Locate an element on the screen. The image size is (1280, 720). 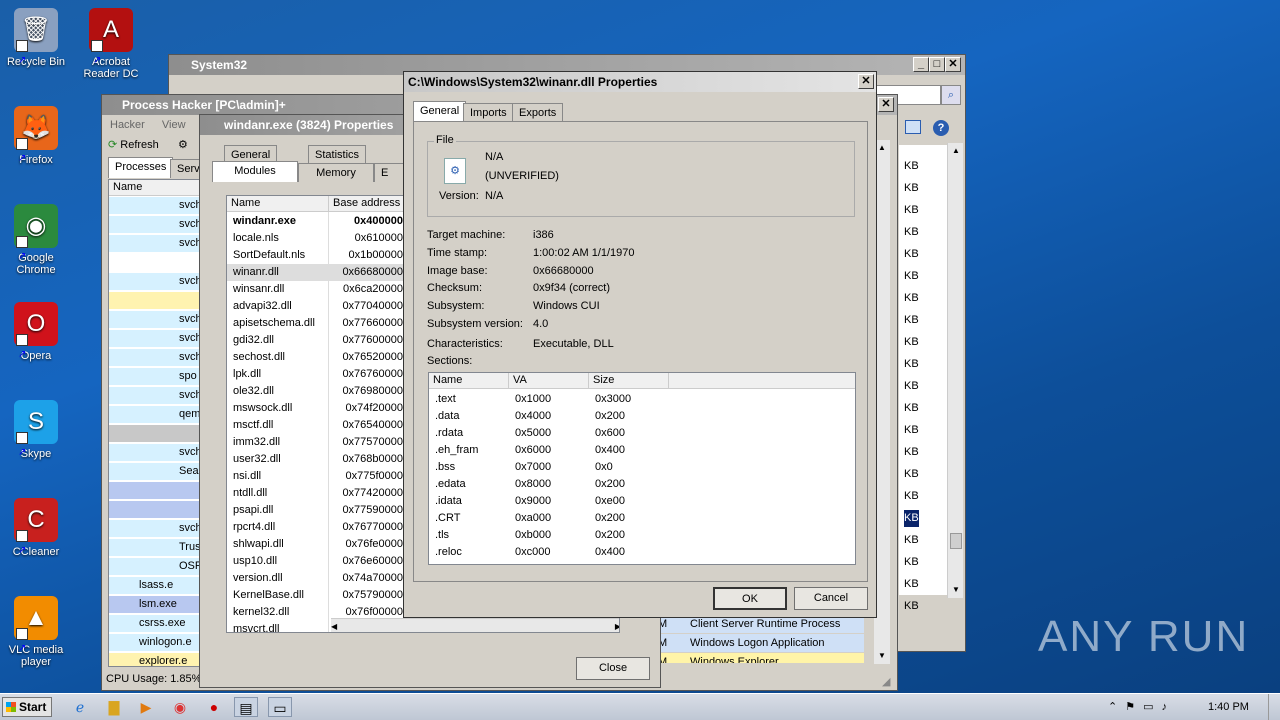
section-row: .CRT 0xa000 0x200 is located at coordinates (642, 518).